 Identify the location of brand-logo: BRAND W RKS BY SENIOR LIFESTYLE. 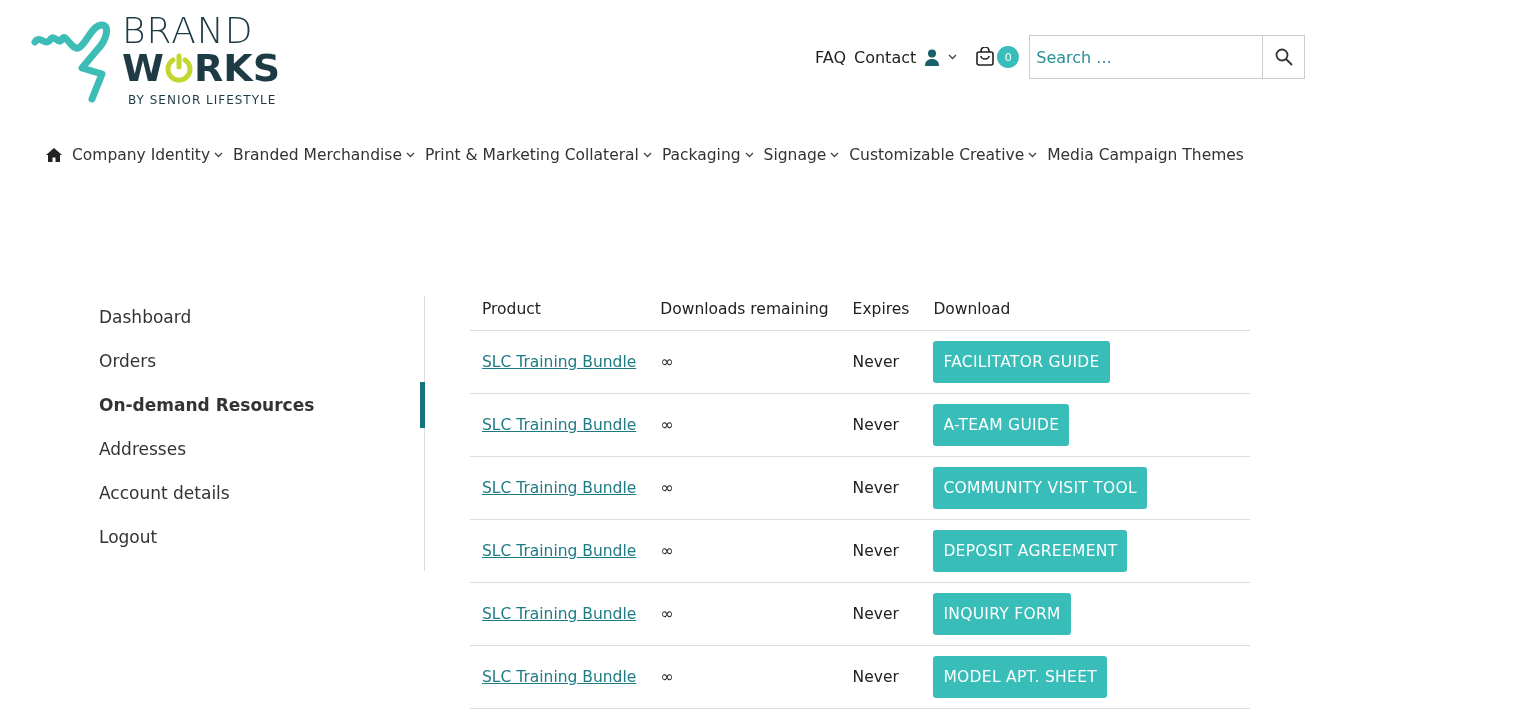
(167, 60).